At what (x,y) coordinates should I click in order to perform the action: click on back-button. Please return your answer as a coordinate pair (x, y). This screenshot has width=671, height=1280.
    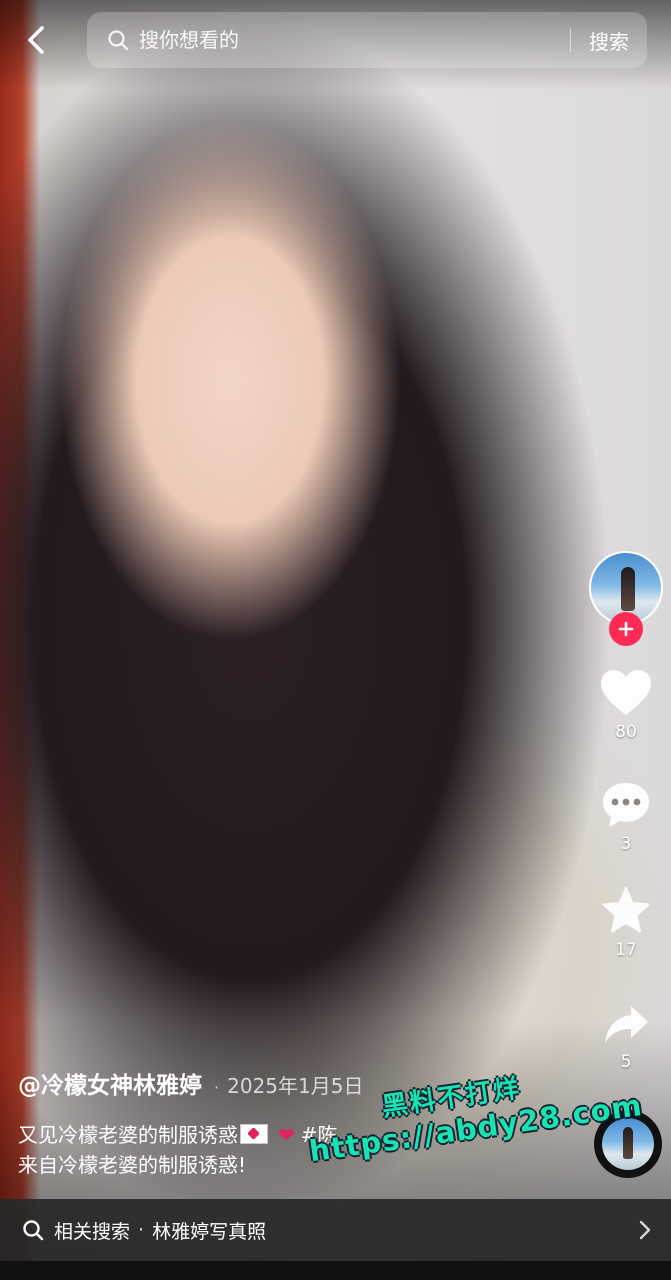
    Looking at the image, I should click on (36, 40).